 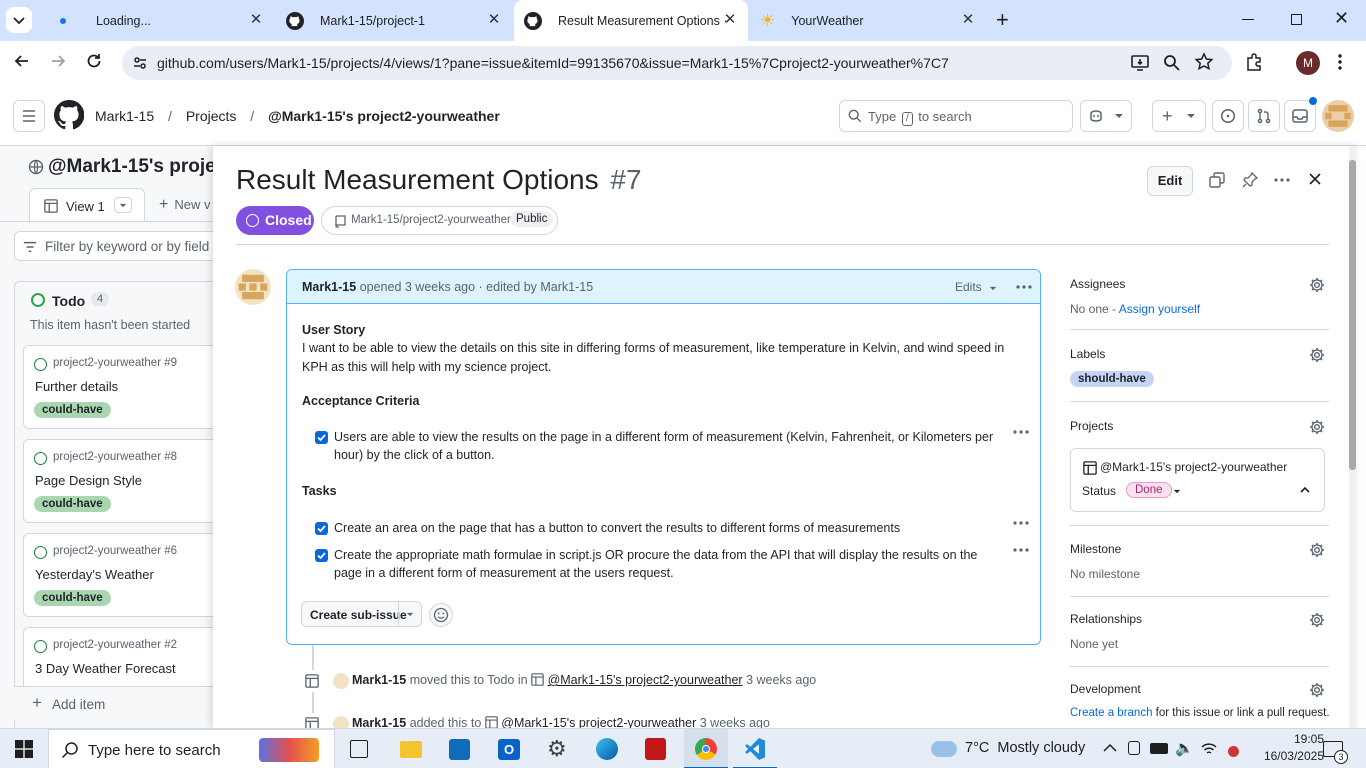 What do you see at coordinates (1264, 116) in the screenshot?
I see `pull-requests-button` at bounding box center [1264, 116].